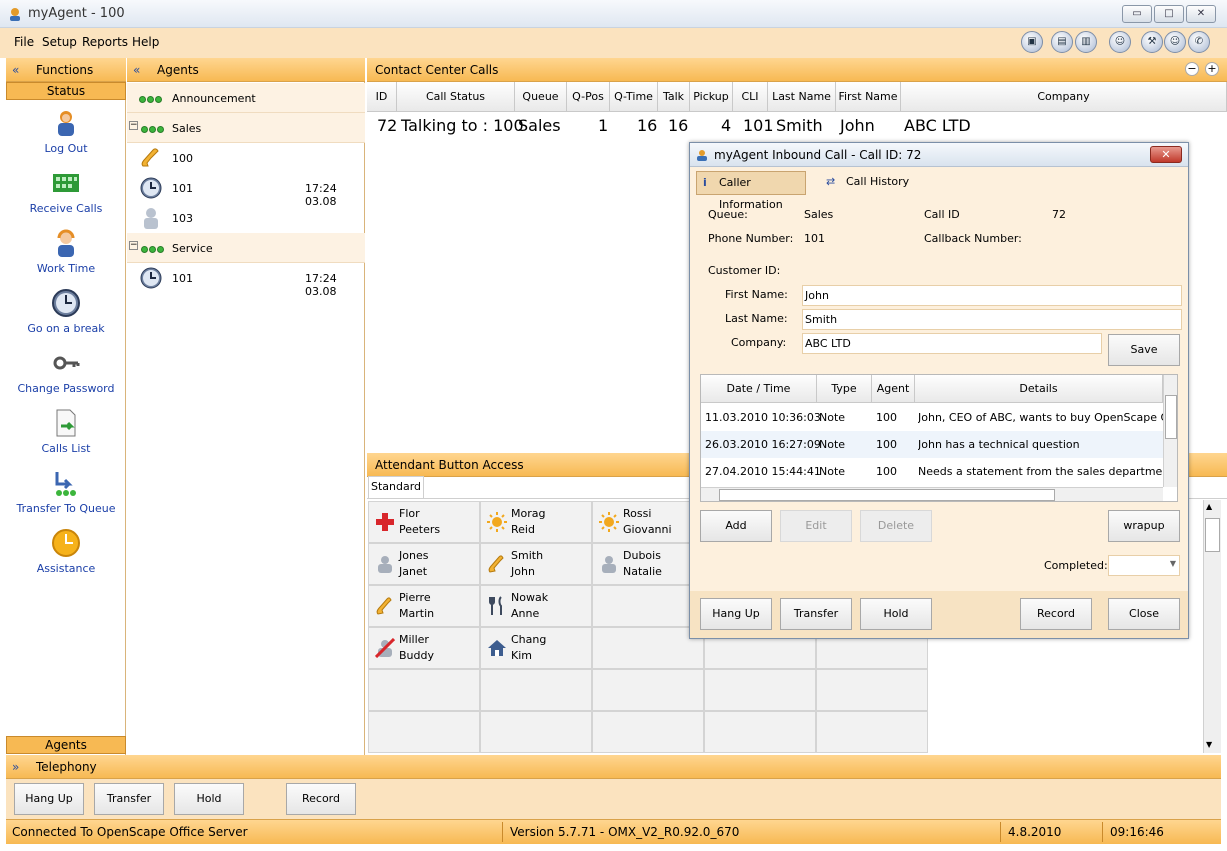  I want to click on dialog-hold-button: Hold, so click(896, 614).